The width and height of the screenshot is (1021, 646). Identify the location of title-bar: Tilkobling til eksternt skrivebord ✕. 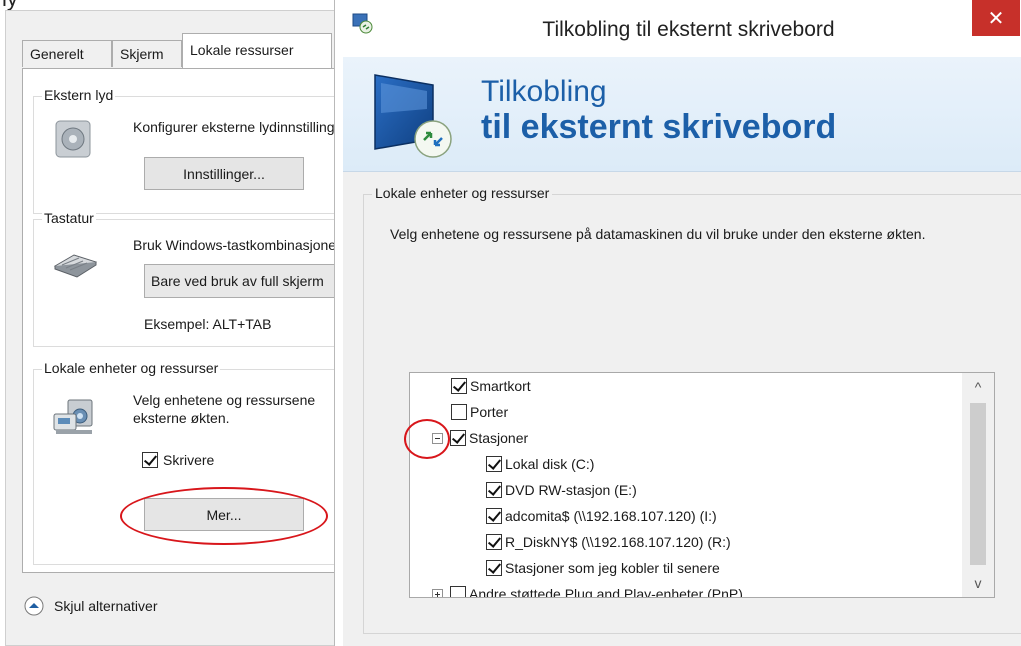
(678, 28).